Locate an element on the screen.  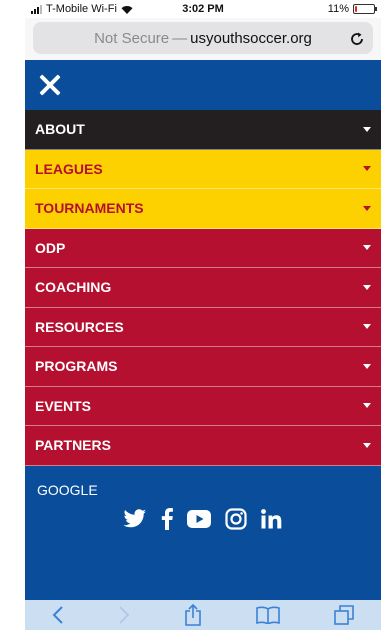
menu-item-about: ABOUT is located at coordinates (203, 130).